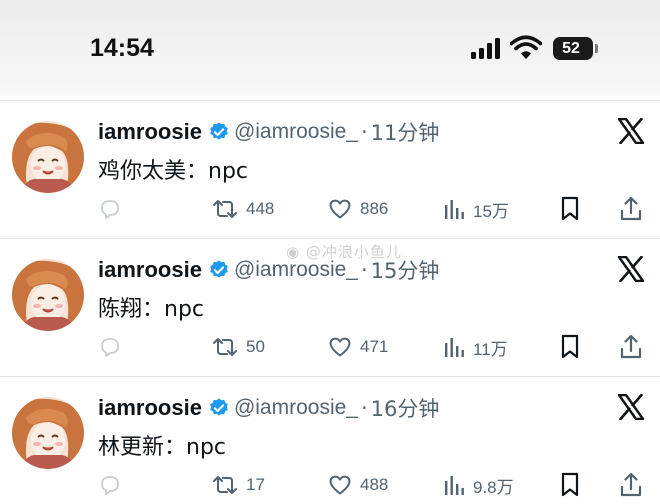  What do you see at coordinates (493, 487) in the screenshot?
I see `view-count: 9.8万` at bounding box center [493, 487].